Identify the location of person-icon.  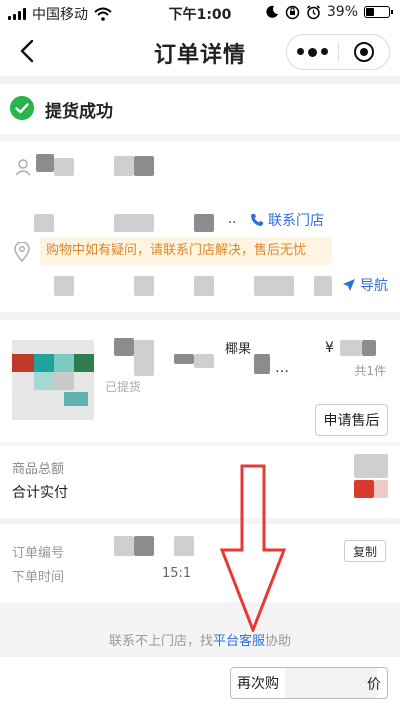
(23, 167).